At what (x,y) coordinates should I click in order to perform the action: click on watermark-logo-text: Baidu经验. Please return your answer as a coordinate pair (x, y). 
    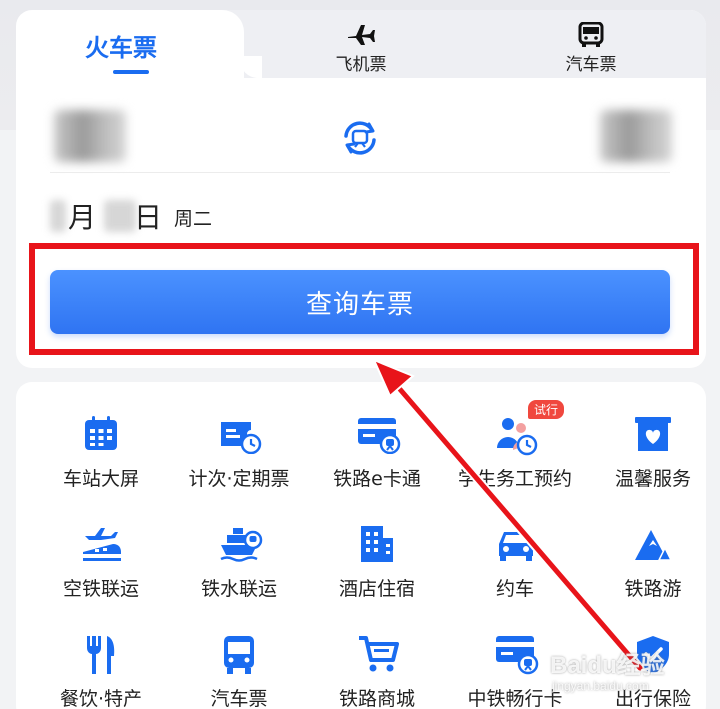
    Looking at the image, I should click on (607, 665).